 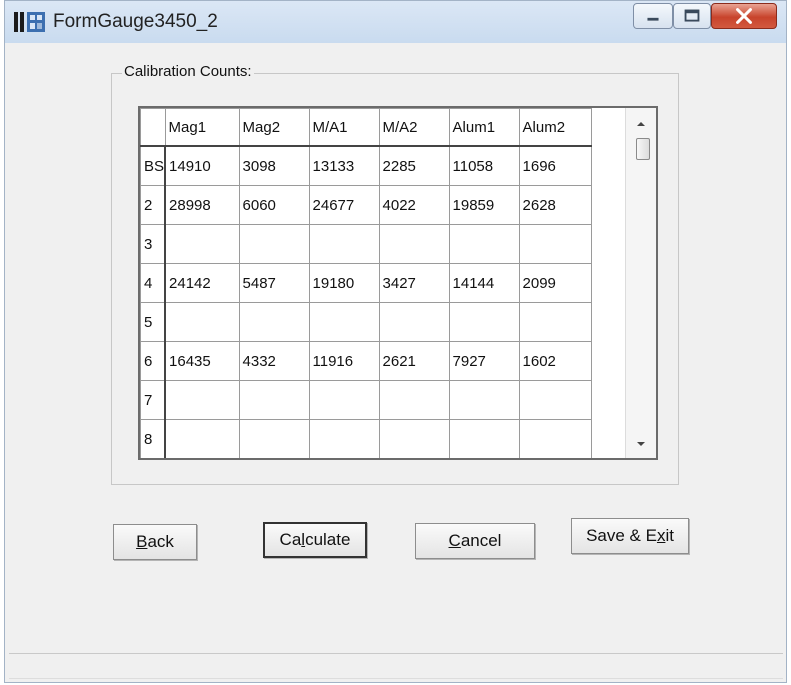 What do you see at coordinates (414, 205) in the screenshot?
I see `grid-cell: 4022` at bounding box center [414, 205].